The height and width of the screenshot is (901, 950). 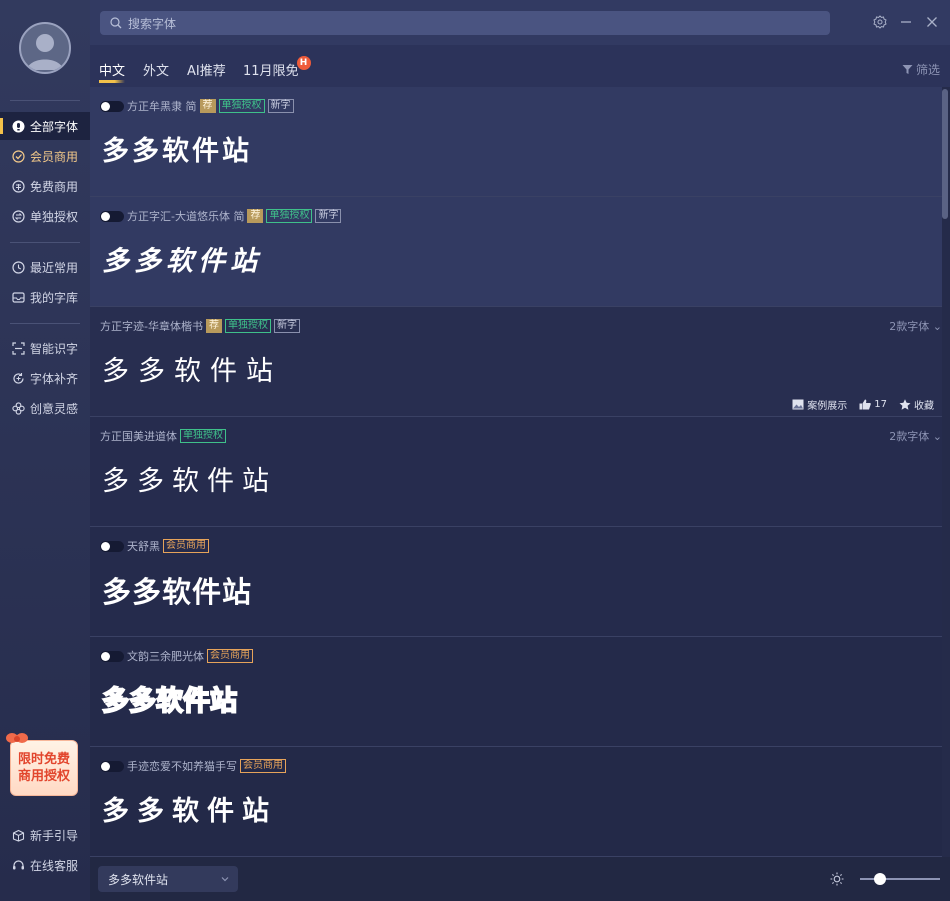 I want to click on refresh-icon, so click(x=18, y=378).